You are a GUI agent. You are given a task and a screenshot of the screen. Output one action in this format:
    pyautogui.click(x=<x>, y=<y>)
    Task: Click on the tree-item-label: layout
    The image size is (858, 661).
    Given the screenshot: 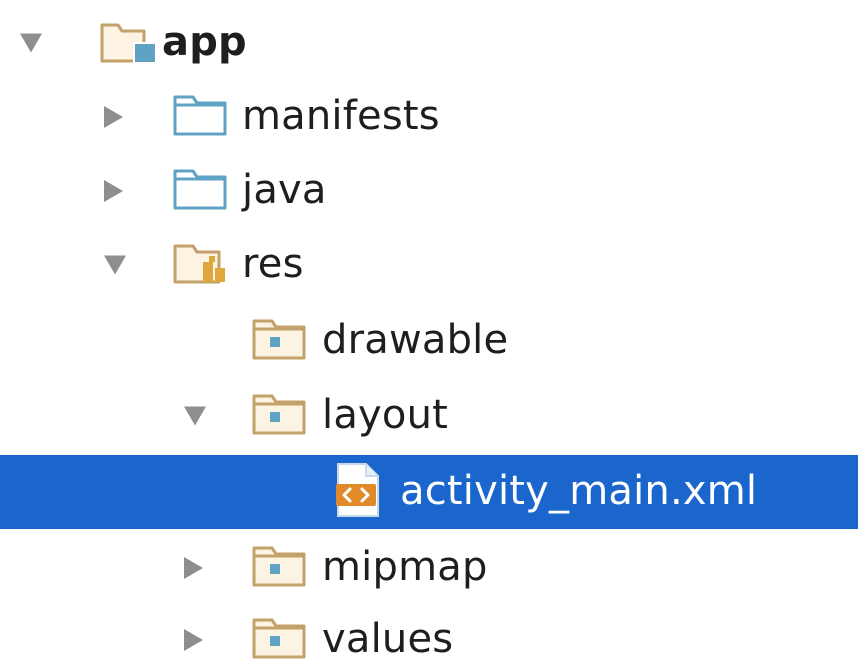 What is the action you would take?
    pyautogui.click(x=385, y=415)
    